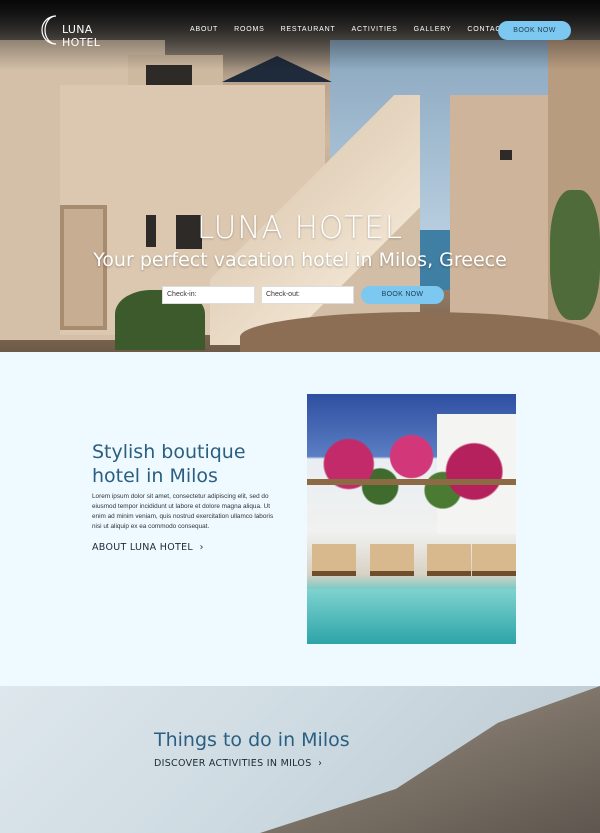 The width and height of the screenshot is (600, 833). Describe the element at coordinates (233, 763) in the screenshot. I see `things-link-label: DISCOVER ACTIVITIES IN MILOS` at that location.